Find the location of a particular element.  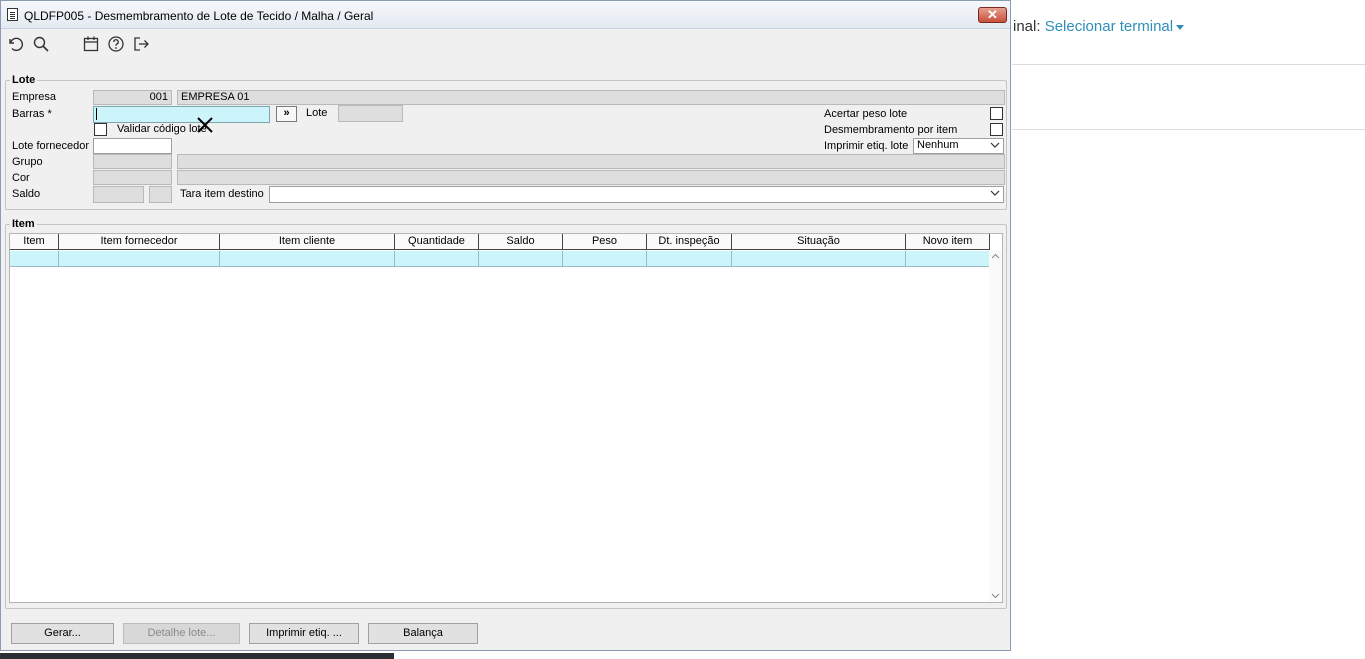

column-header-peso: Peso is located at coordinates (605, 242).